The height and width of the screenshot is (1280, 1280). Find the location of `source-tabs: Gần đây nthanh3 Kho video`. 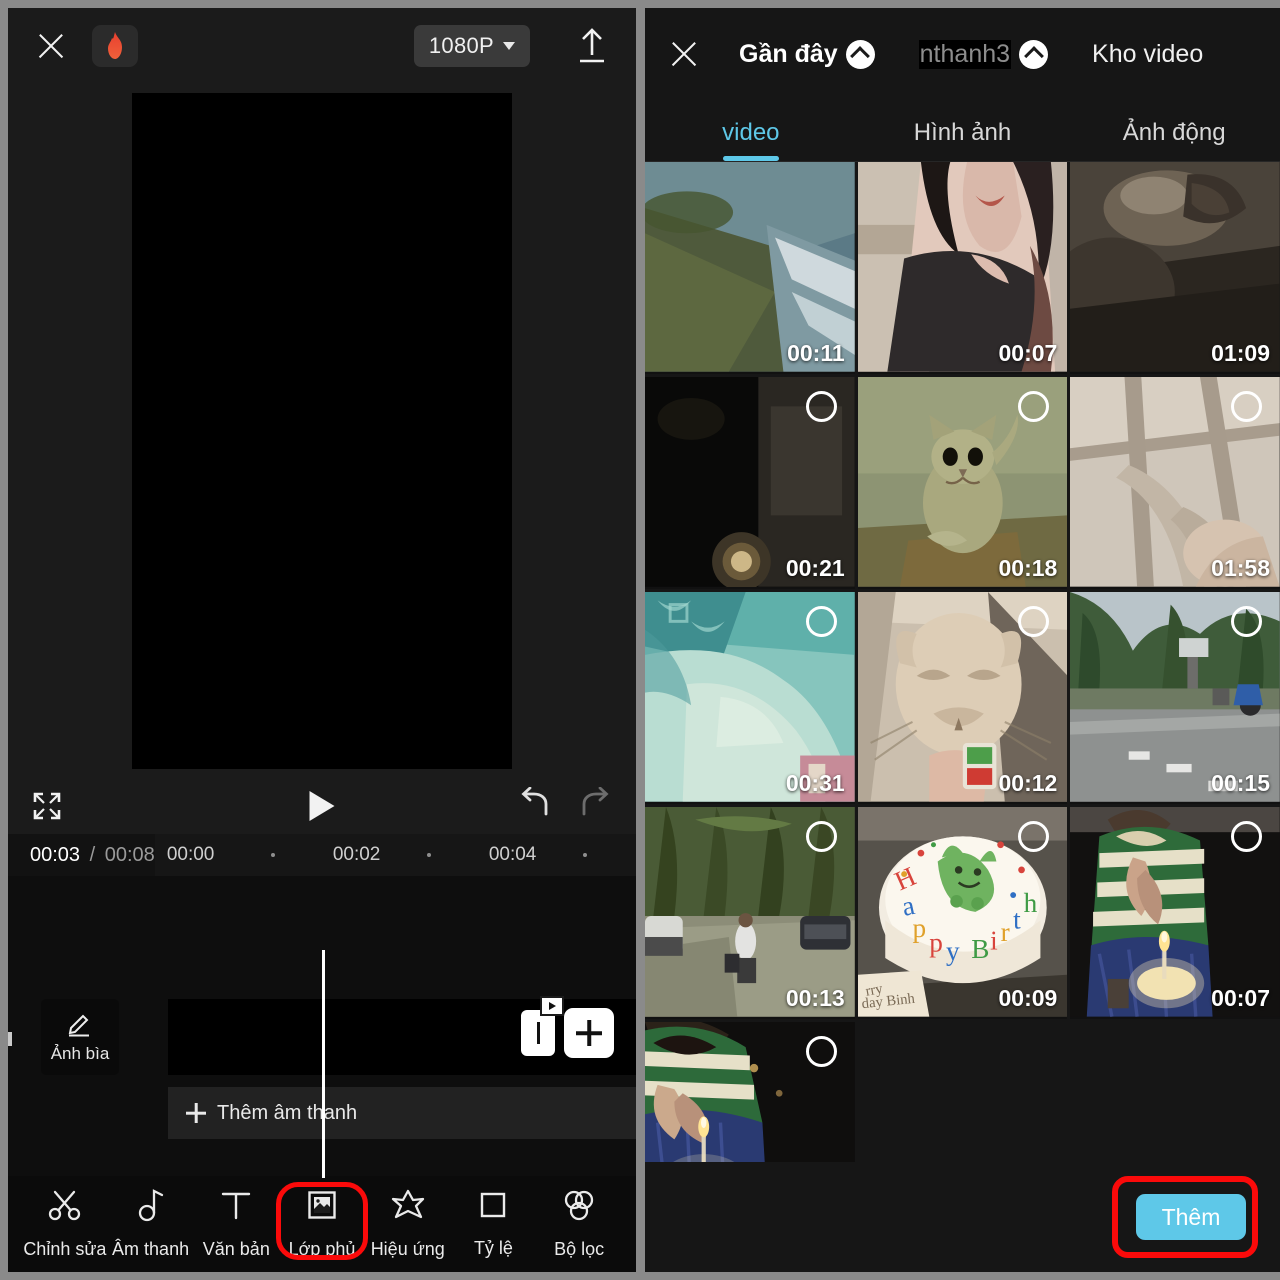

source-tabs: Gần đây nthanh3 Kho video is located at coordinates (993, 54).